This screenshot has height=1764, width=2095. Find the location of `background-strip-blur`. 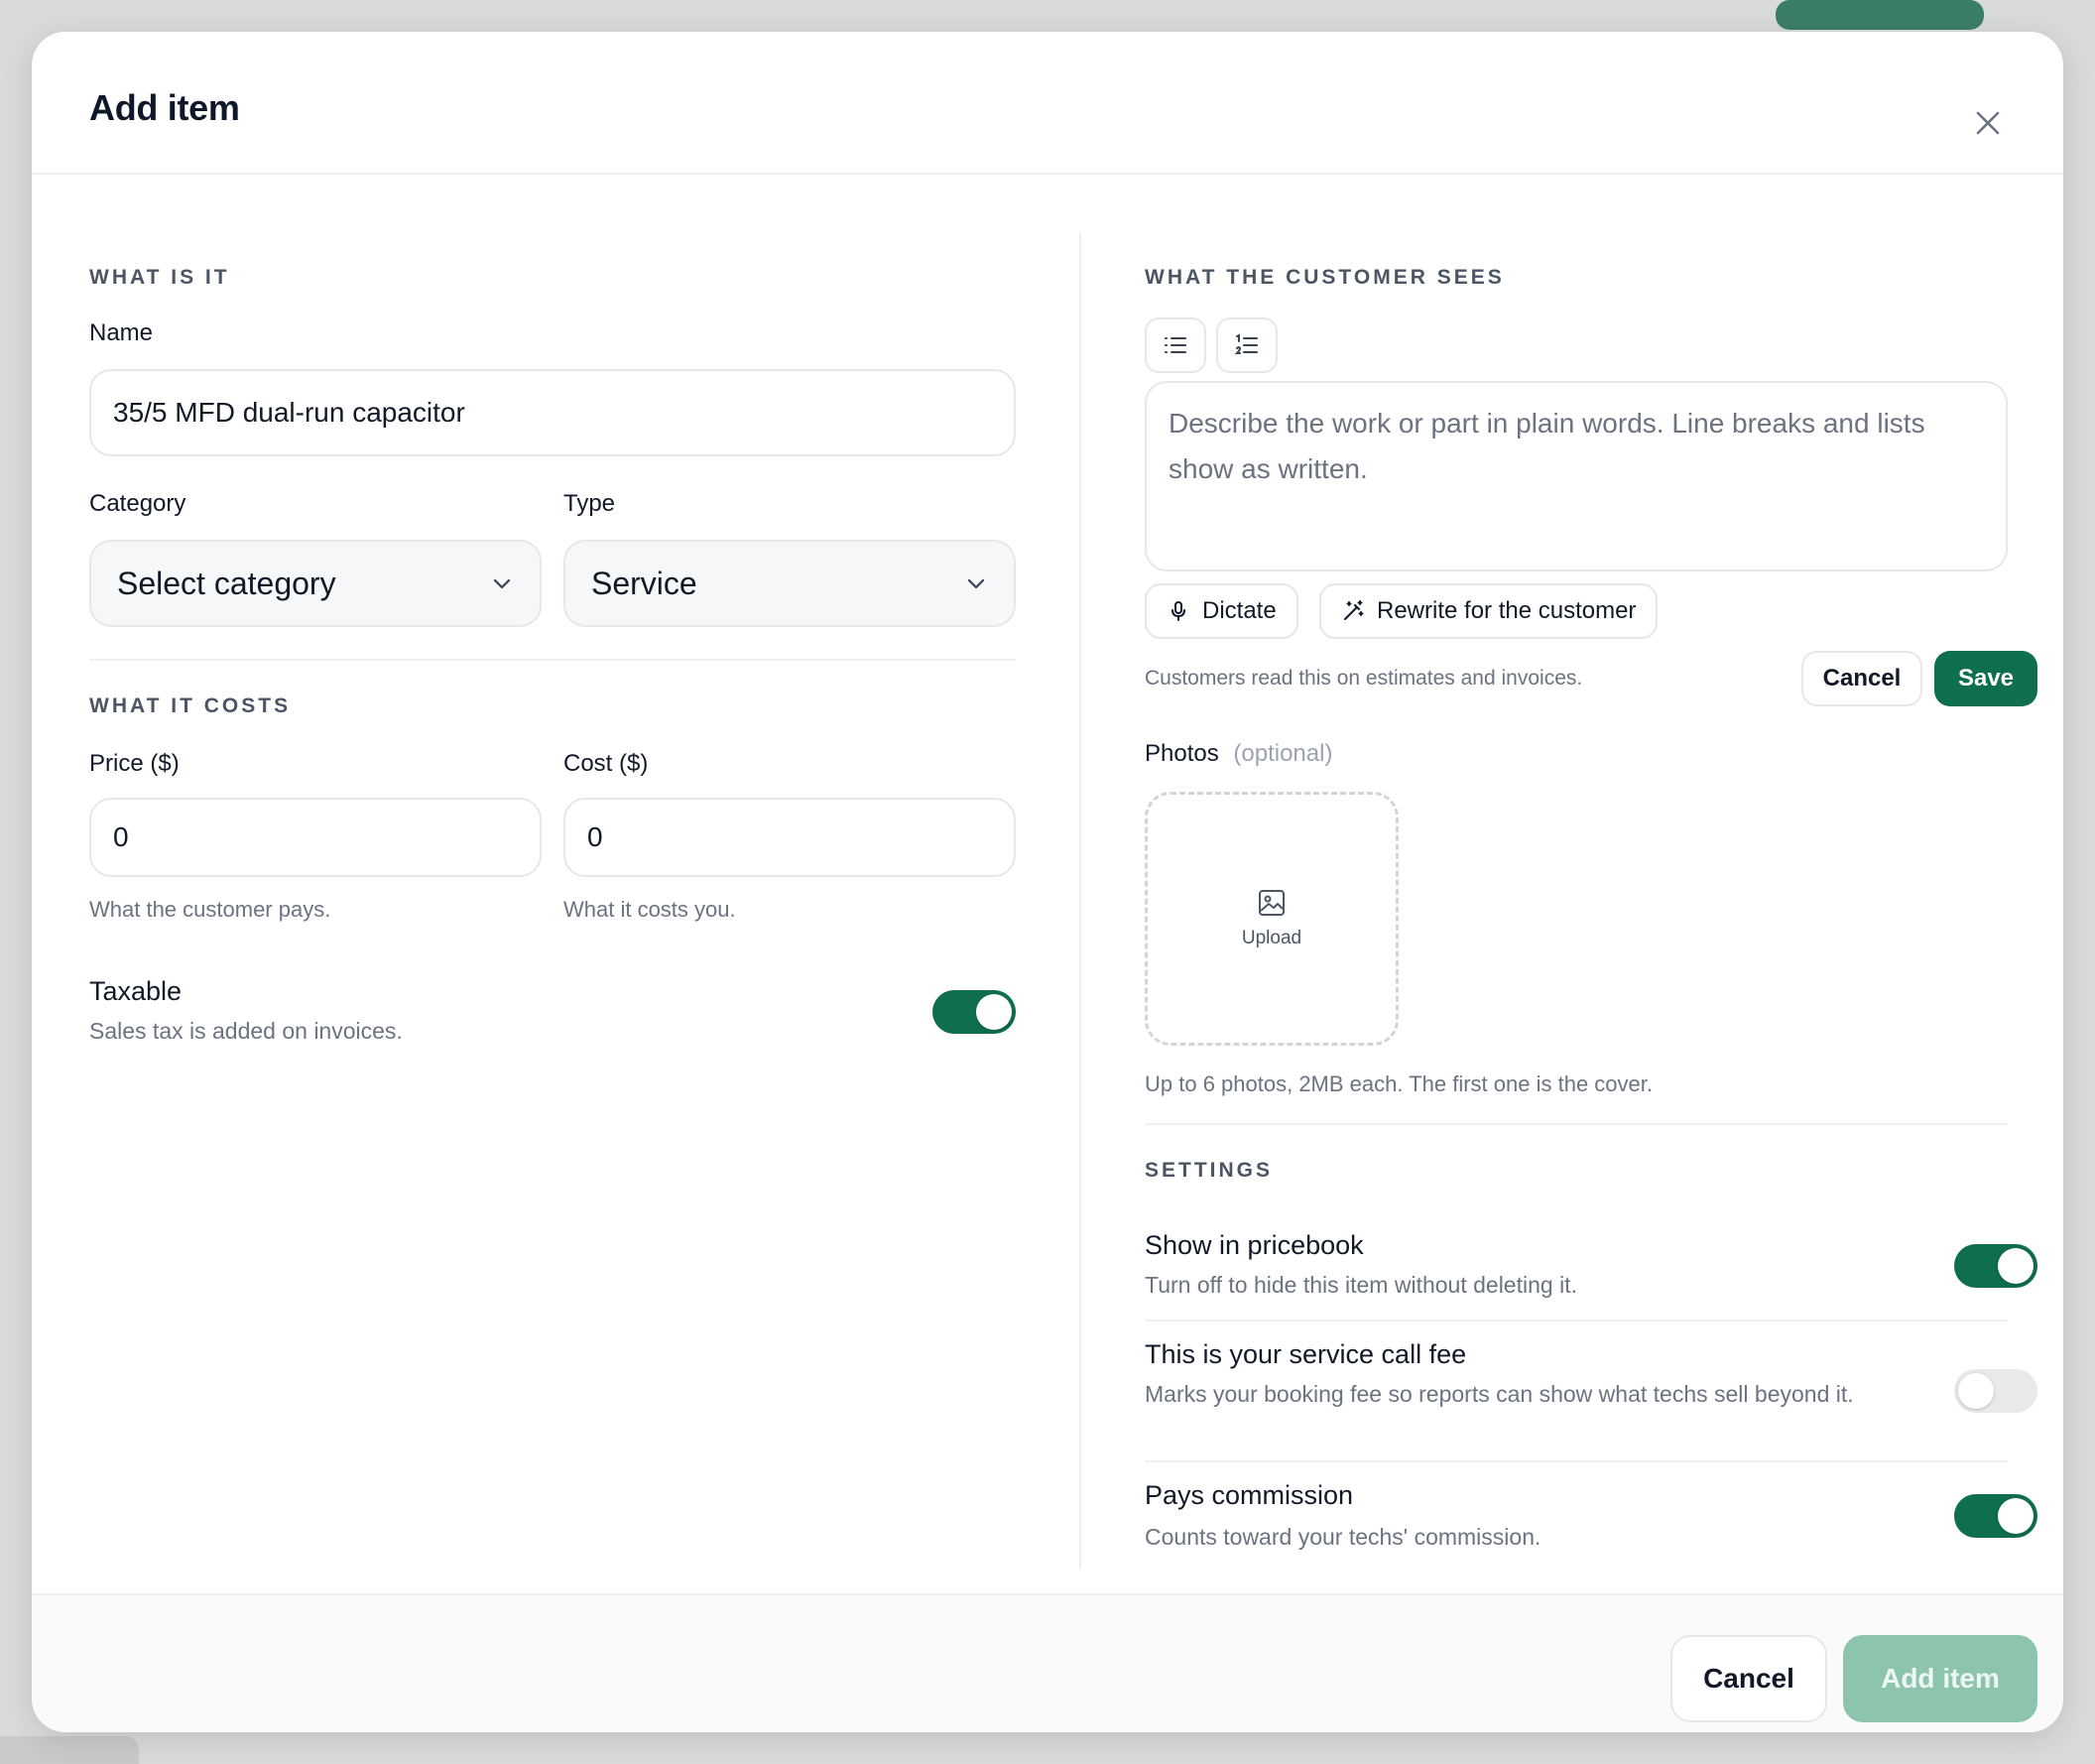

background-strip-blur is located at coordinates (69, 1750).